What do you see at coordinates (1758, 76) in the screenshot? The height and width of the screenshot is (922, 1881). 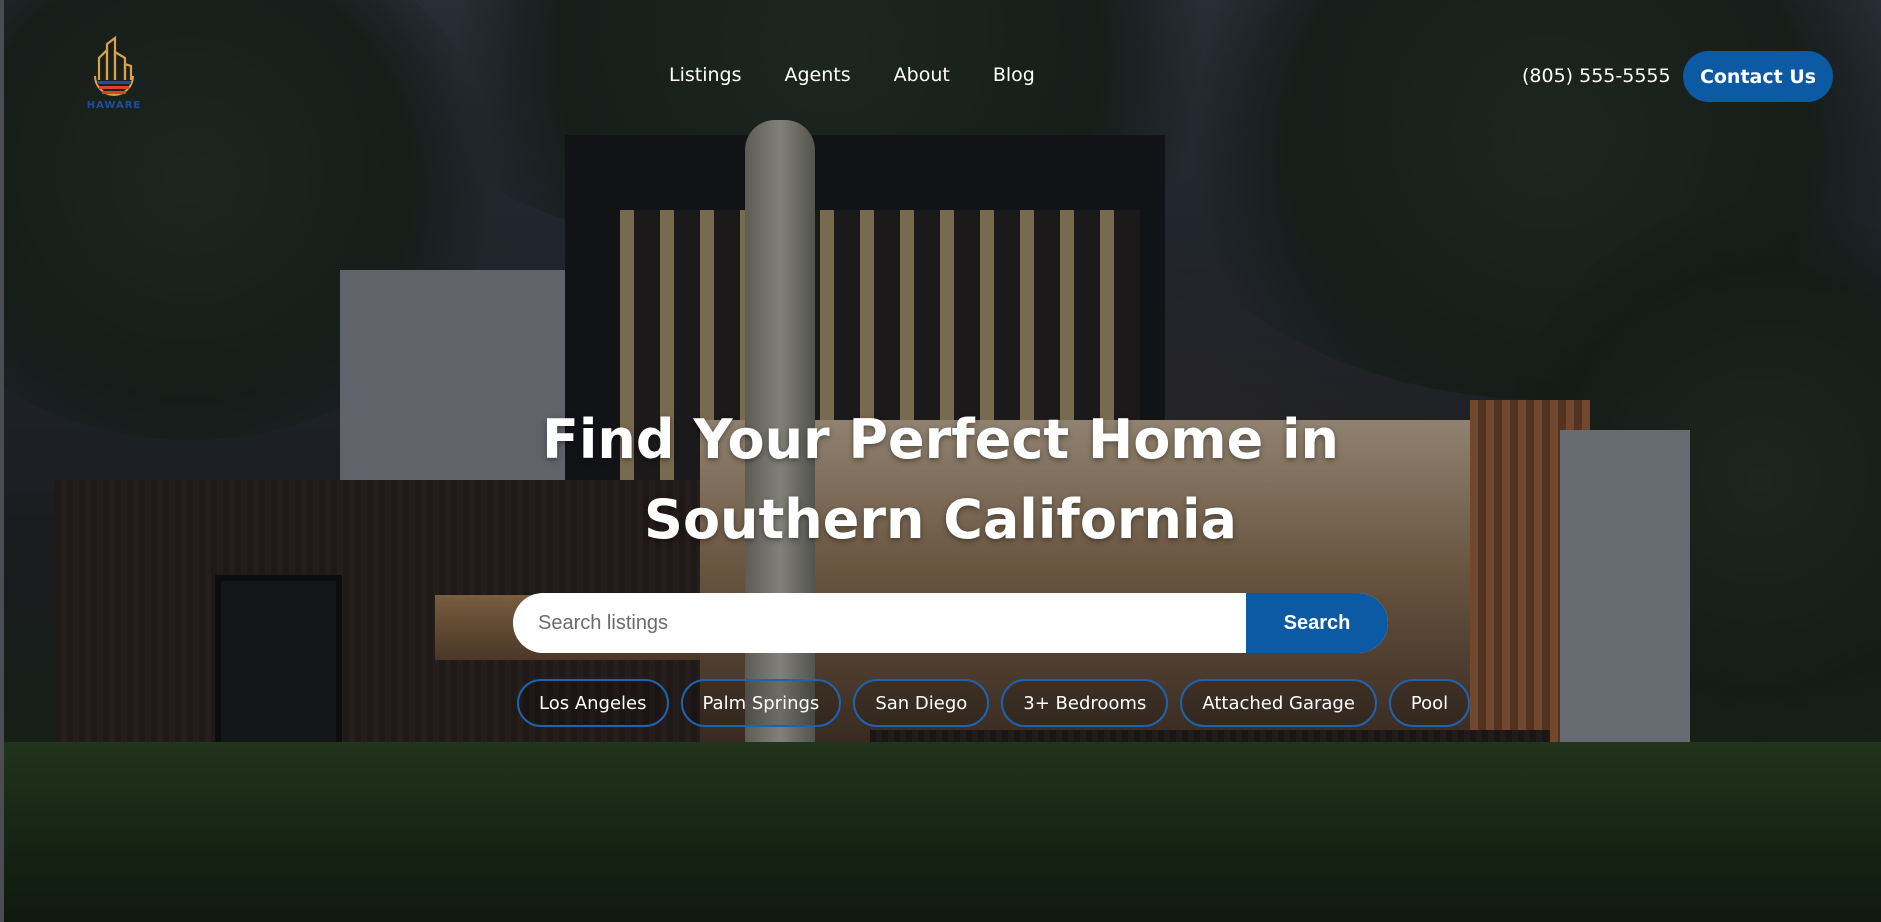 I see `contact-us-button: Contact Us` at bounding box center [1758, 76].